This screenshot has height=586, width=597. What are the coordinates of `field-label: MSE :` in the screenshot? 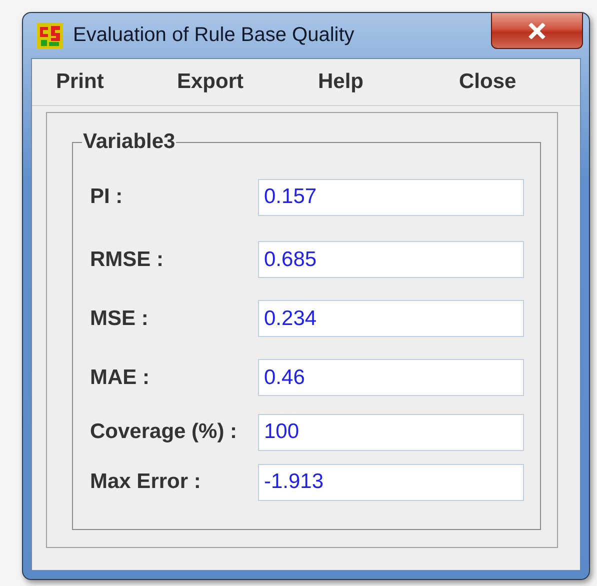 It's located at (119, 318).